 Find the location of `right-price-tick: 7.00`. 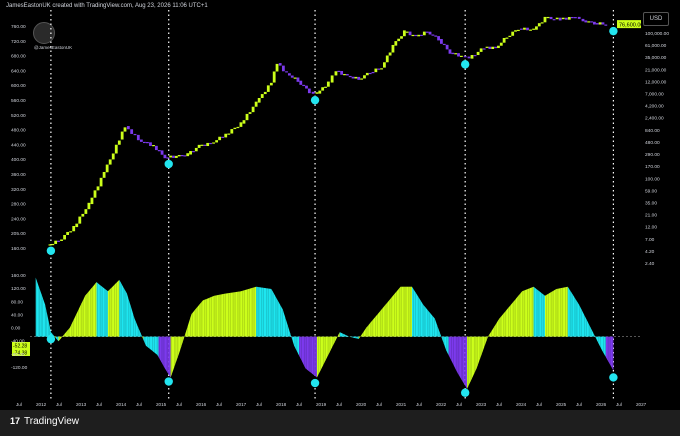

right-price-tick: 7.00 is located at coordinates (650, 240).